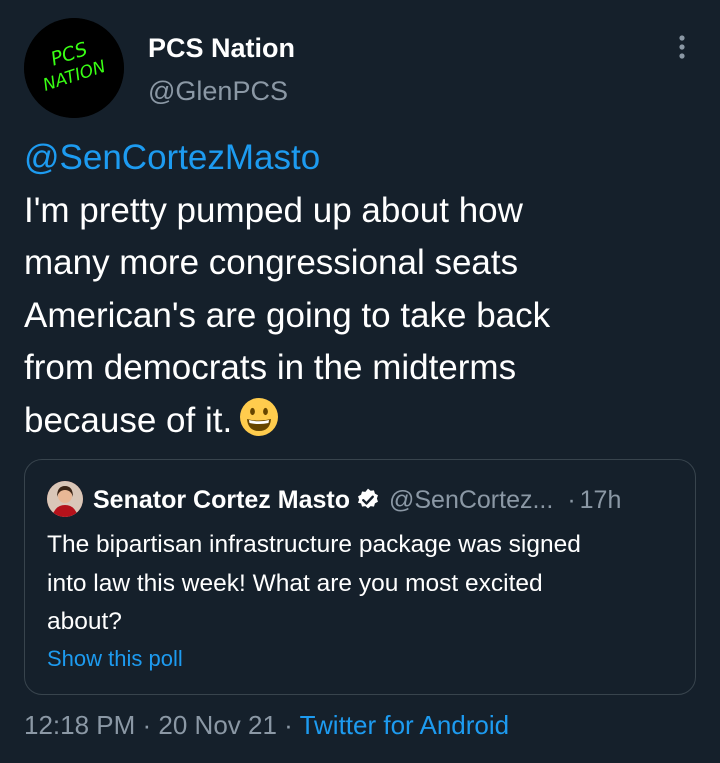 This screenshot has height=763, width=720. What do you see at coordinates (273, 210) in the screenshot?
I see `tweet-line: I'm pretty pumped up about how` at bounding box center [273, 210].